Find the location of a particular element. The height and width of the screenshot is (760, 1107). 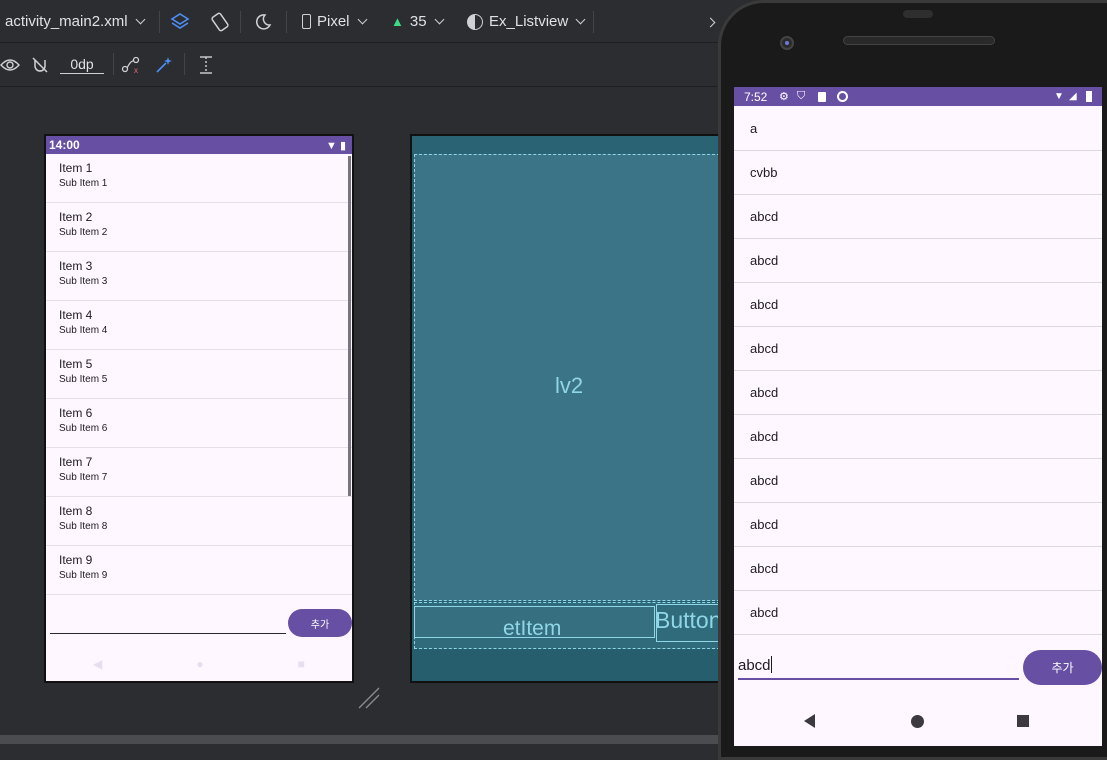

design-scrollbar is located at coordinates (349, 326).